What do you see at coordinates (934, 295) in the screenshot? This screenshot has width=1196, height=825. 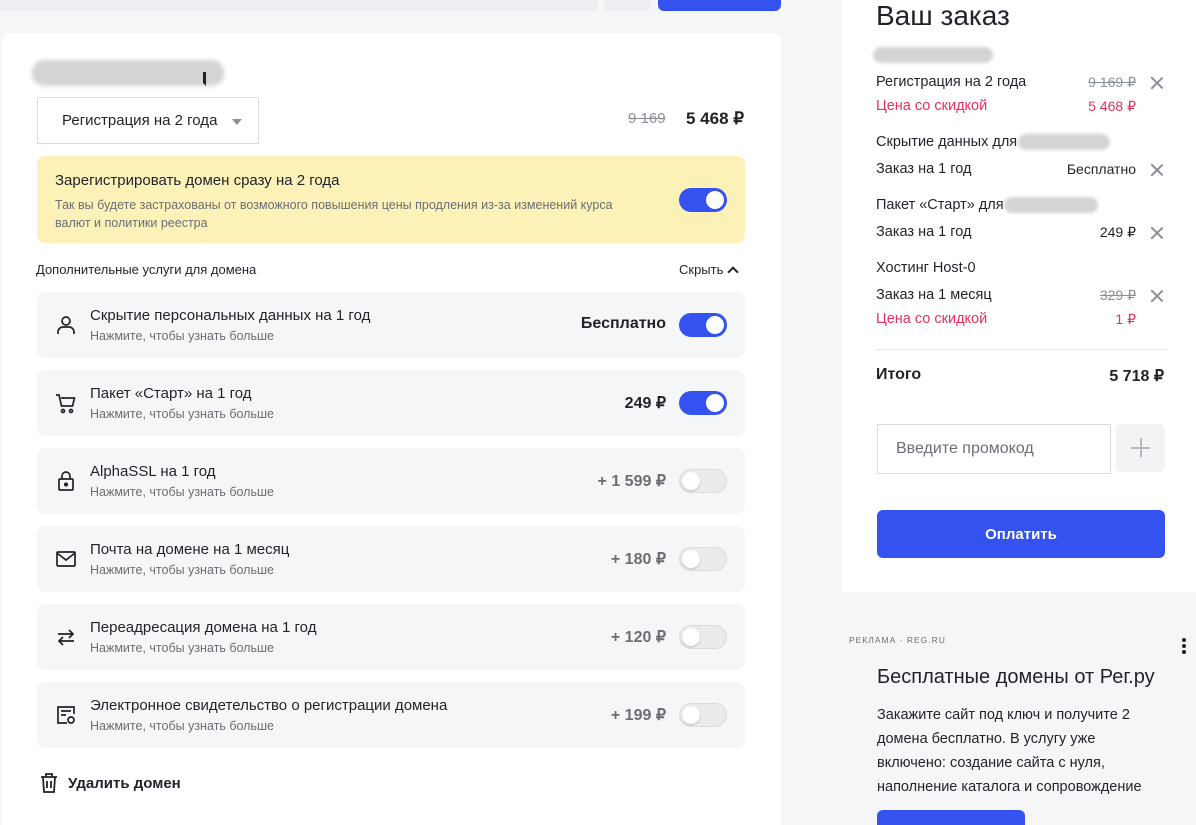 I see `order-item-period: Заказ на 1 месяц` at bounding box center [934, 295].